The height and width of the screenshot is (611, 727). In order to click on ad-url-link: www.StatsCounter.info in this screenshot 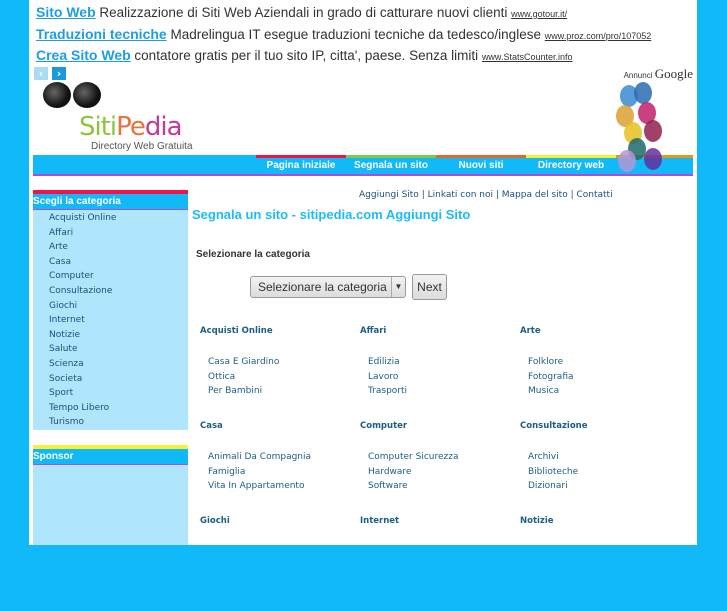, I will do `click(527, 57)`.